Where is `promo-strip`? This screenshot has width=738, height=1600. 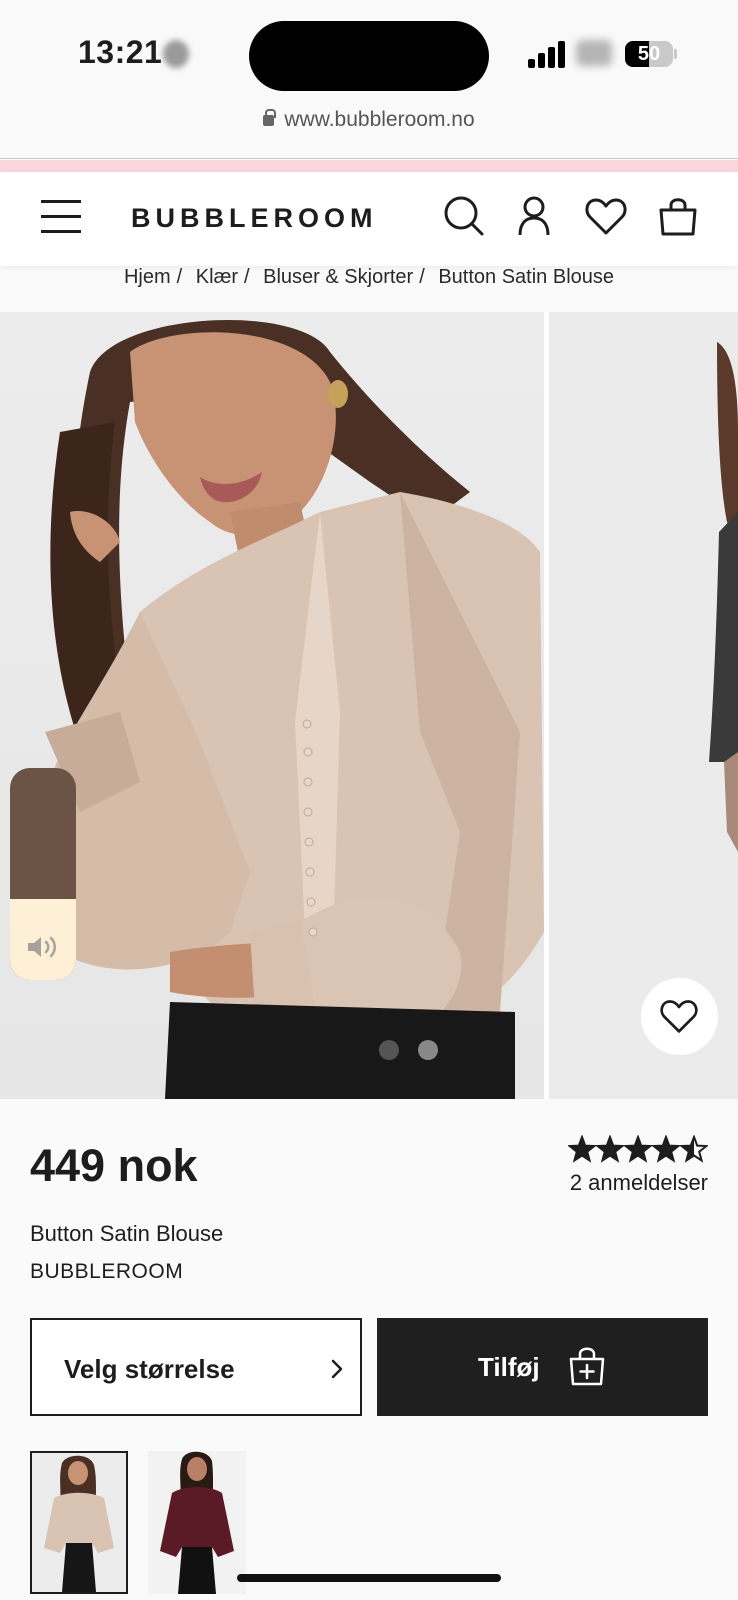 promo-strip is located at coordinates (369, 166).